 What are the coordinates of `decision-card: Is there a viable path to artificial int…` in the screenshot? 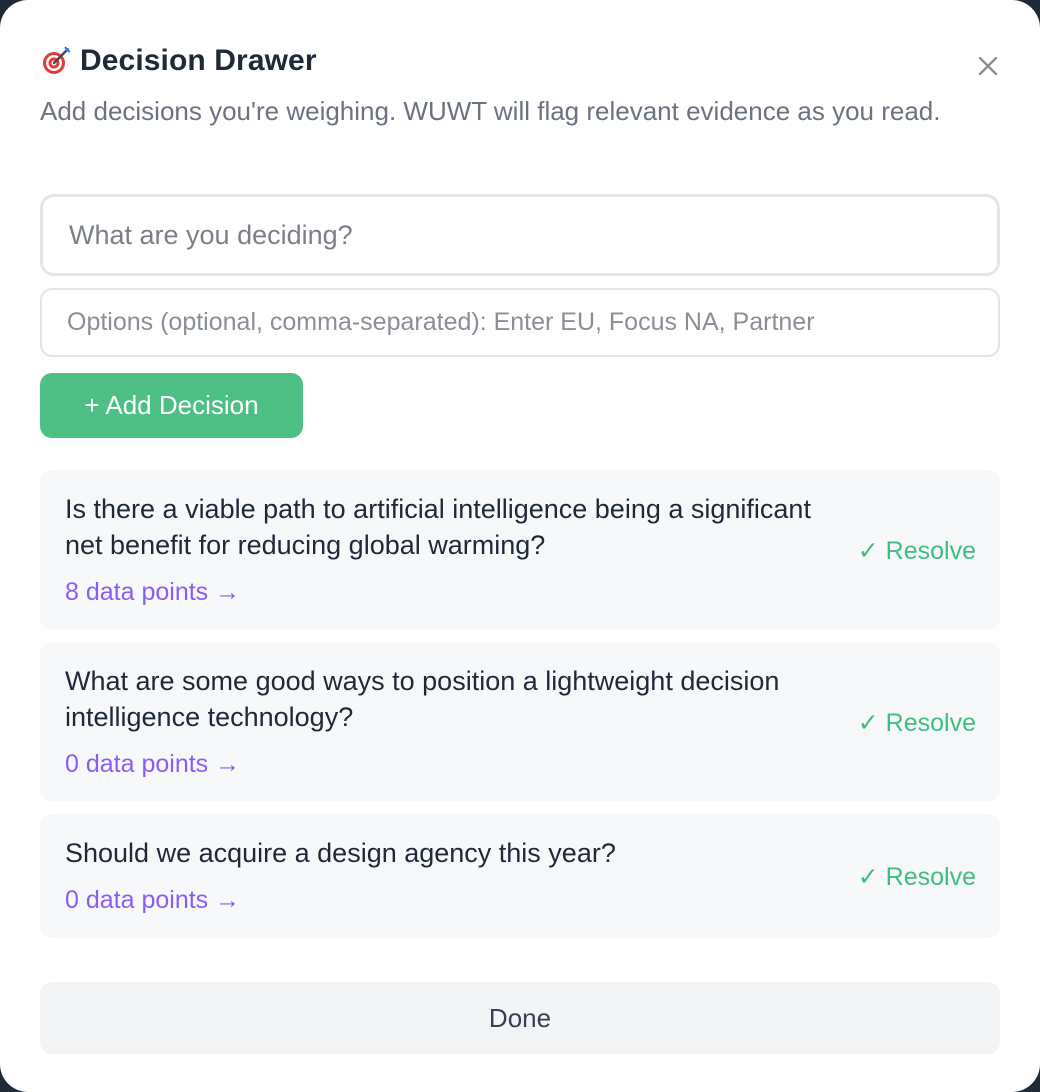 It's located at (520, 550).